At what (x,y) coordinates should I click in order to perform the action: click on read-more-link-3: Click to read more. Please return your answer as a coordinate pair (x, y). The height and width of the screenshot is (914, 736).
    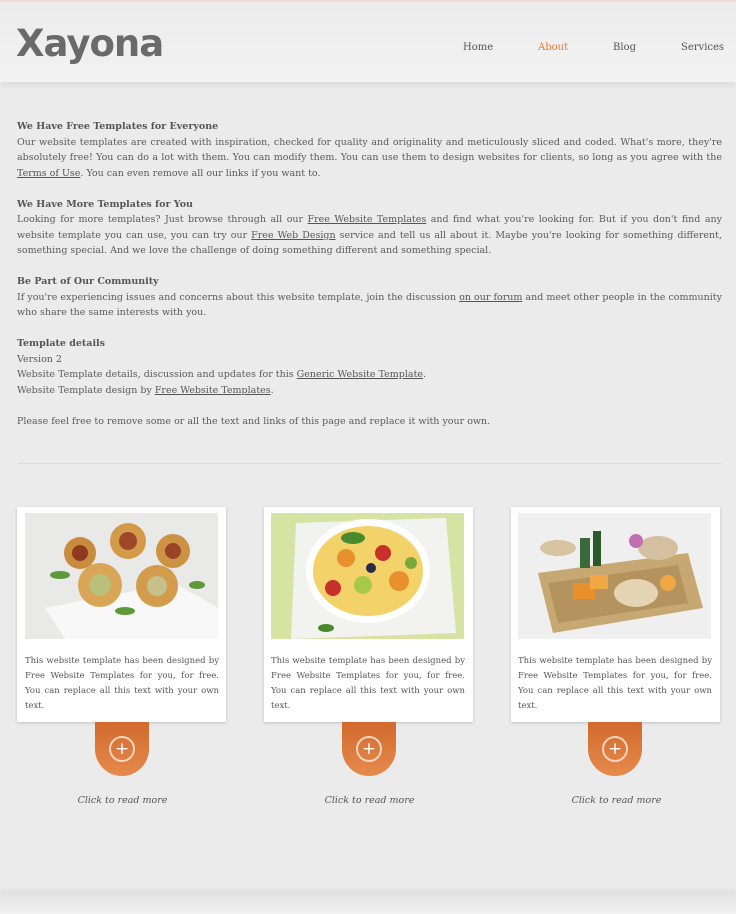
    Looking at the image, I should click on (616, 800).